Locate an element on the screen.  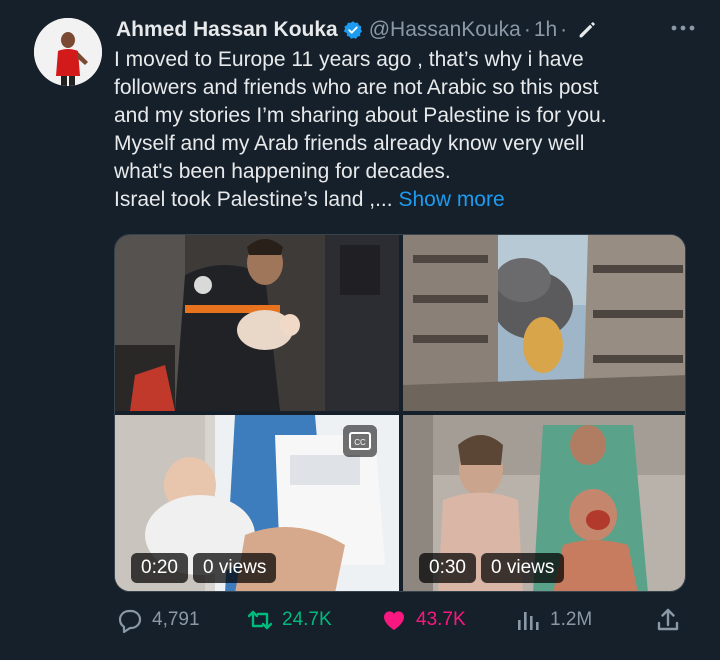
retweet-icon is located at coordinates (260, 620).